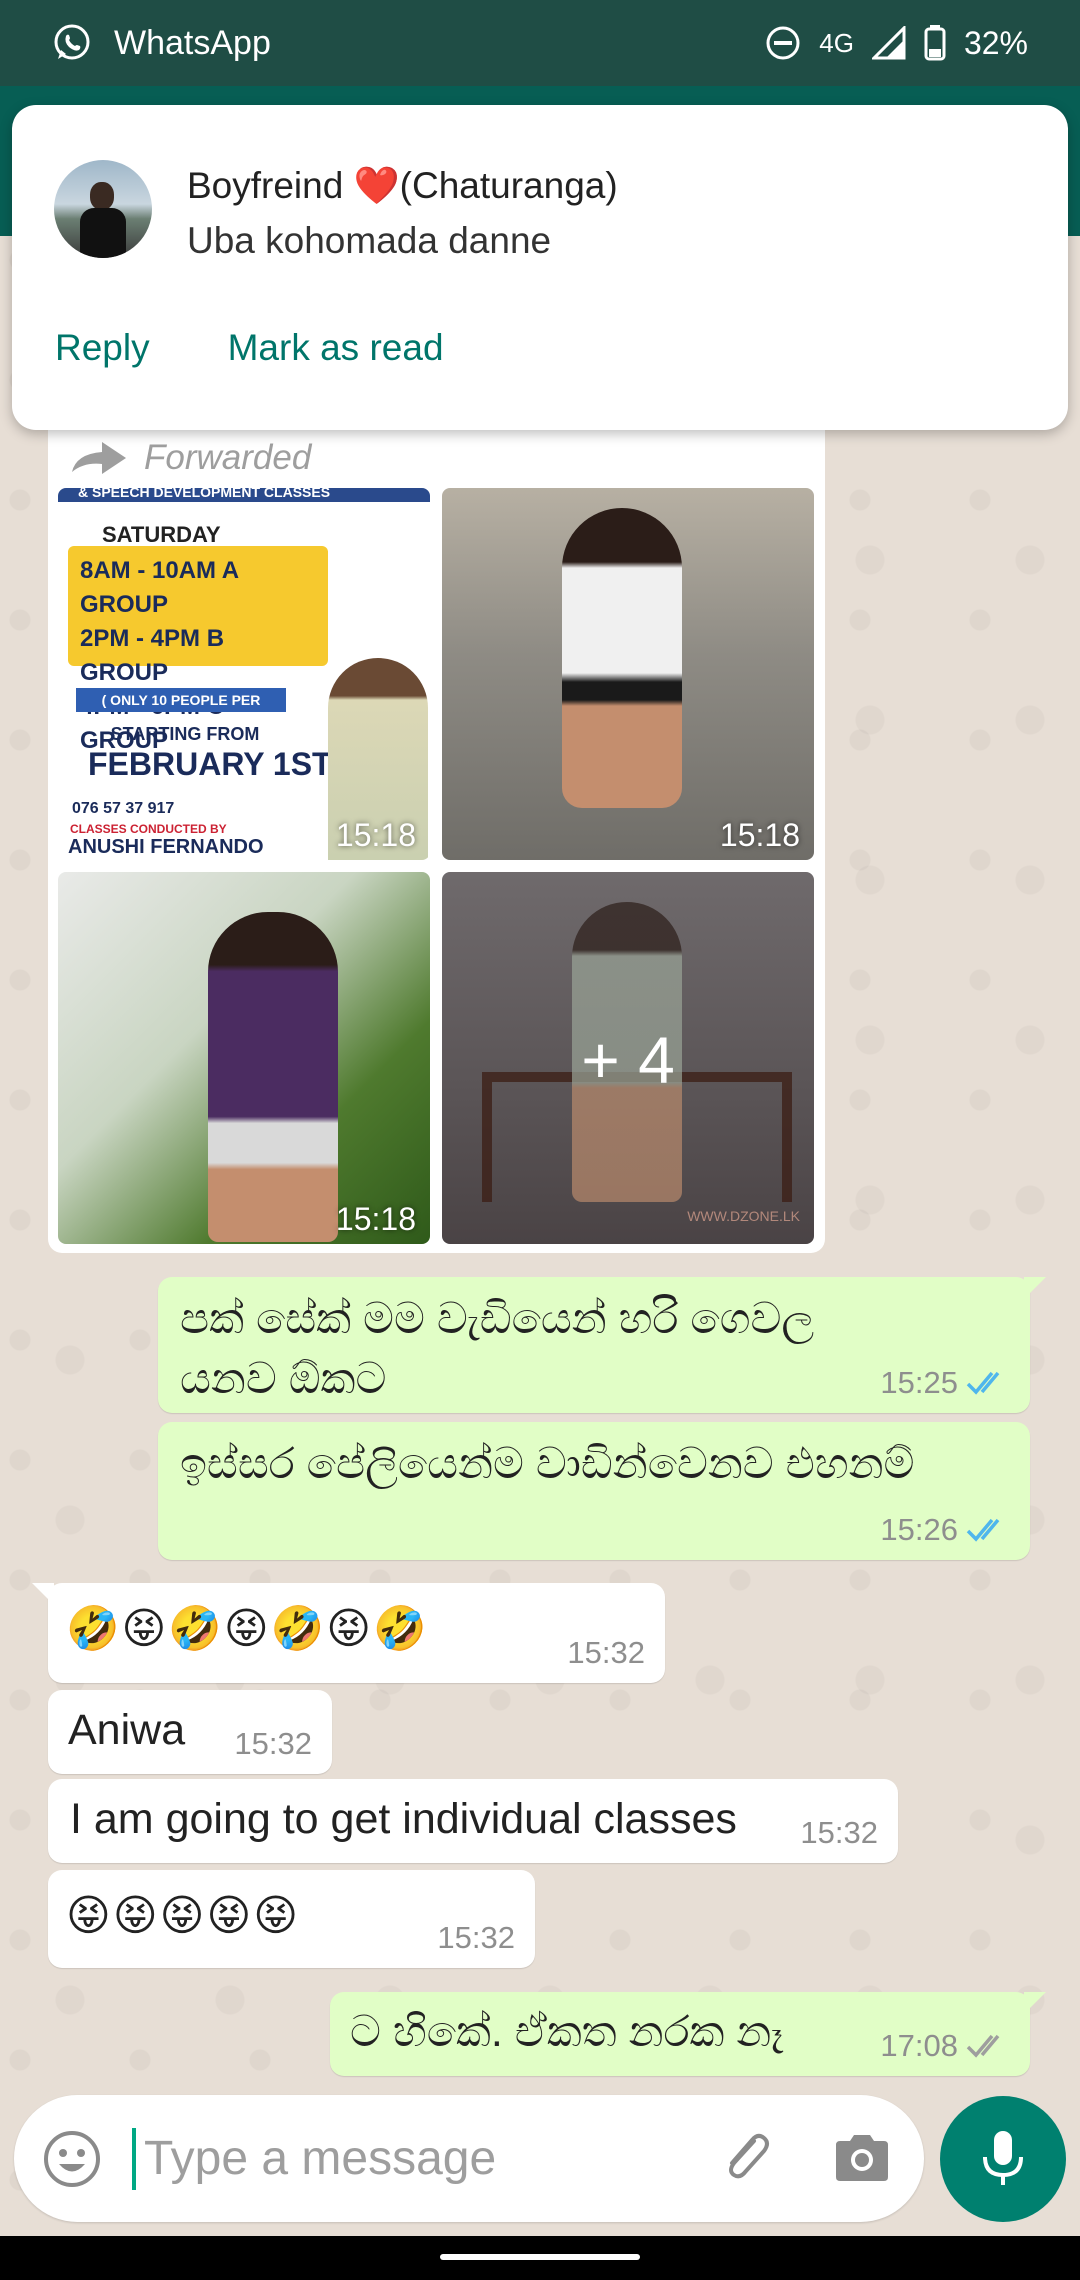 The image size is (1080, 2280). What do you see at coordinates (134, 2159) in the screenshot?
I see `text-cursor` at bounding box center [134, 2159].